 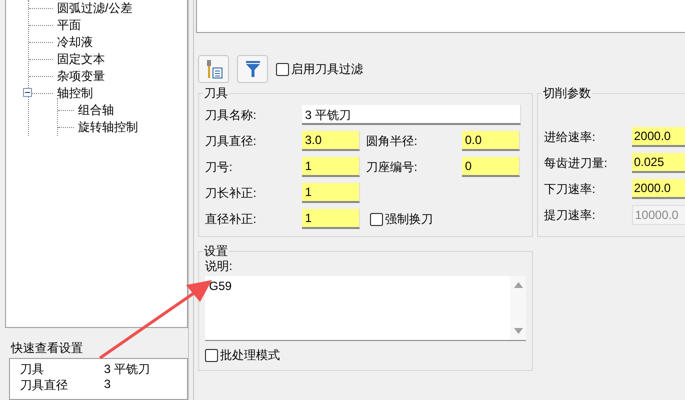 What do you see at coordinates (231, 115) in the screenshot?
I see `field-label: 刀具名称:` at bounding box center [231, 115].